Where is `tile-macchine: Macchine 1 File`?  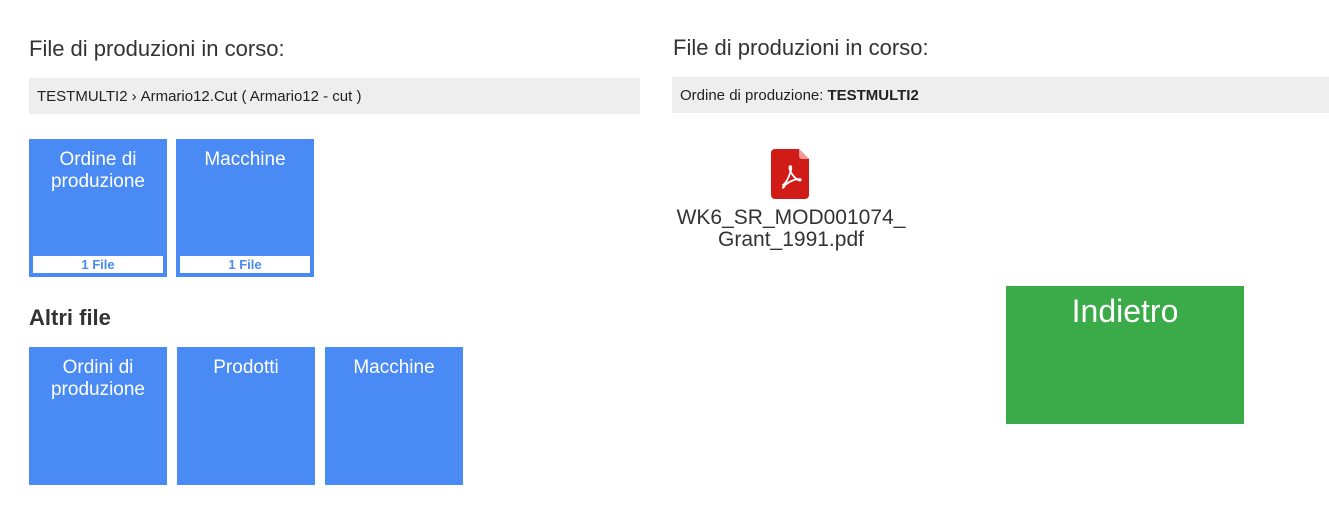
tile-macchine: Macchine 1 File is located at coordinates (245, 208).